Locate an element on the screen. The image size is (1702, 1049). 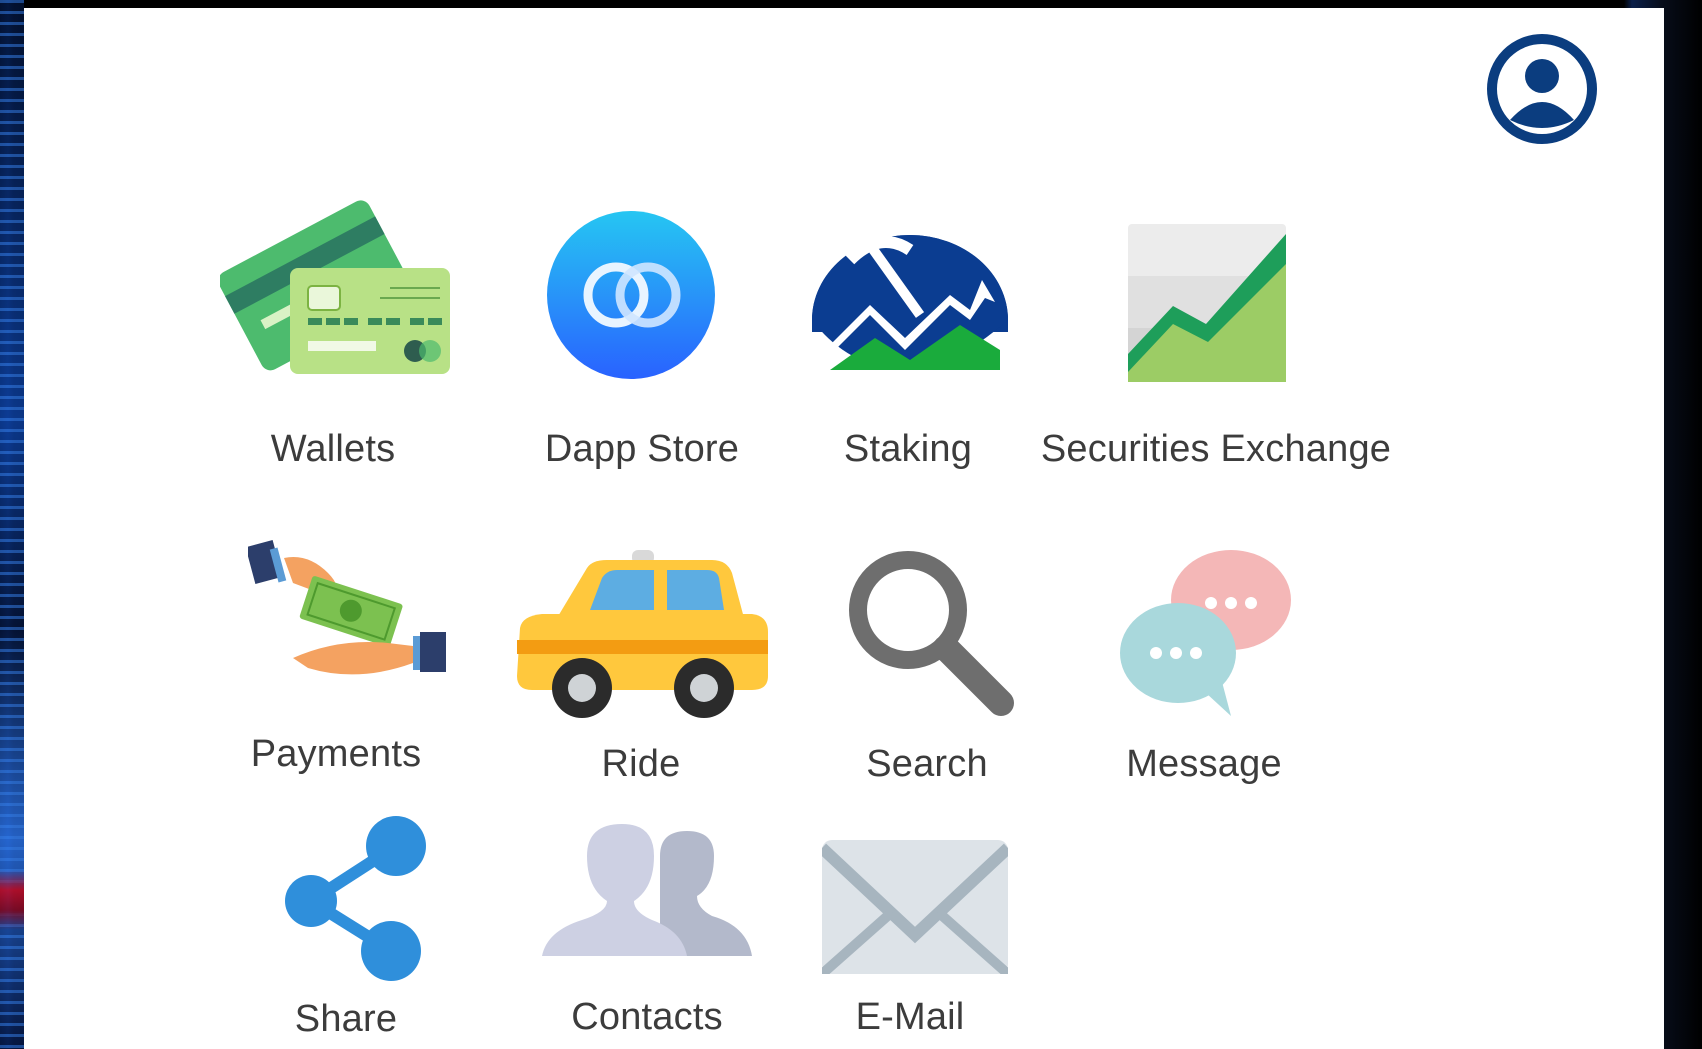
app-label: Message is located at coordinates (1204, 764).